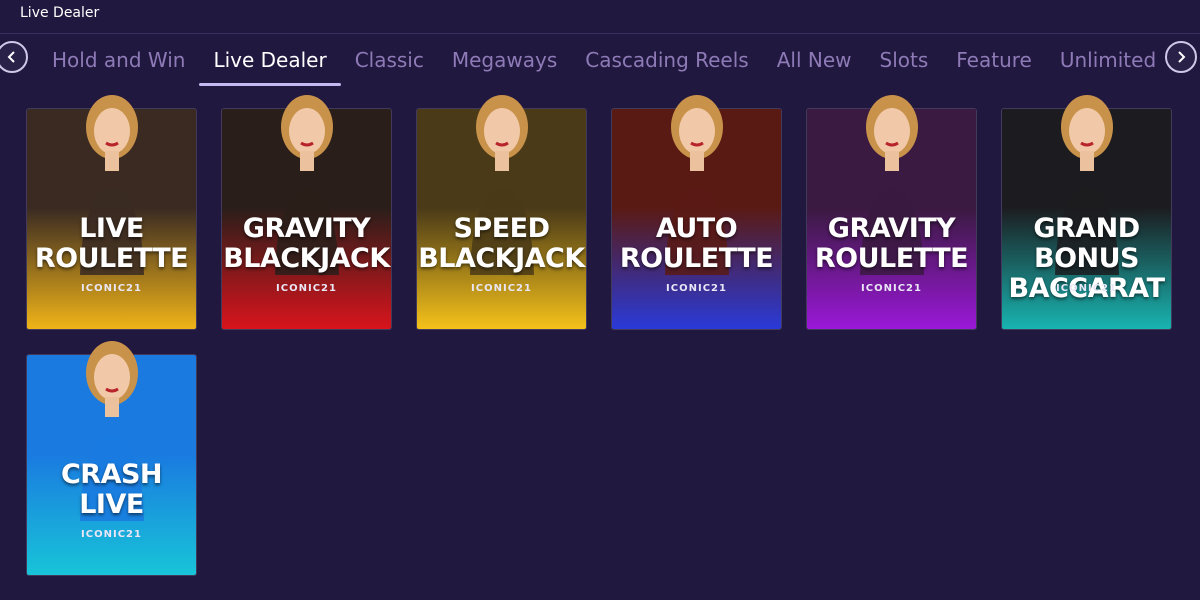 The image size is (1200, 600). I want to click on game-title: SPEED BLACKJACK, so click(501, 244).